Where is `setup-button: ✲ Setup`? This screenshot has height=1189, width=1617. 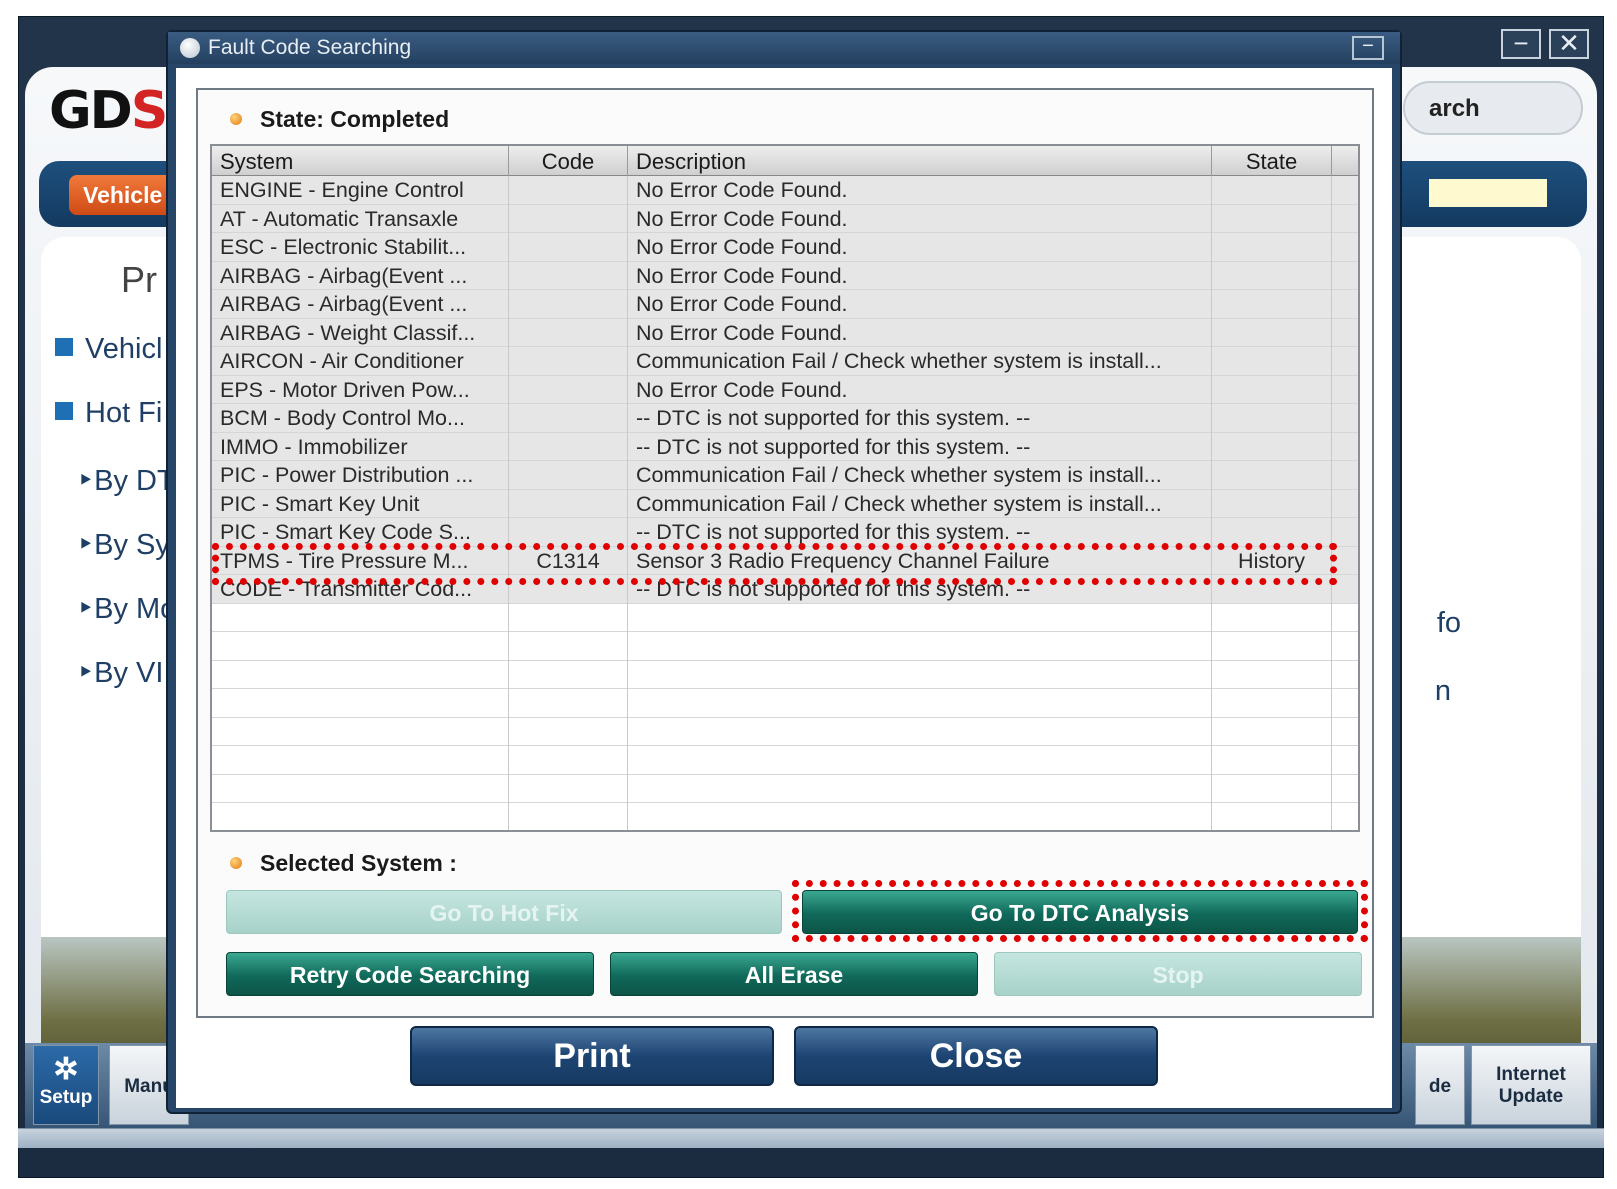 setup-button: ✲ Setup is located at coordinates (66, 1085).